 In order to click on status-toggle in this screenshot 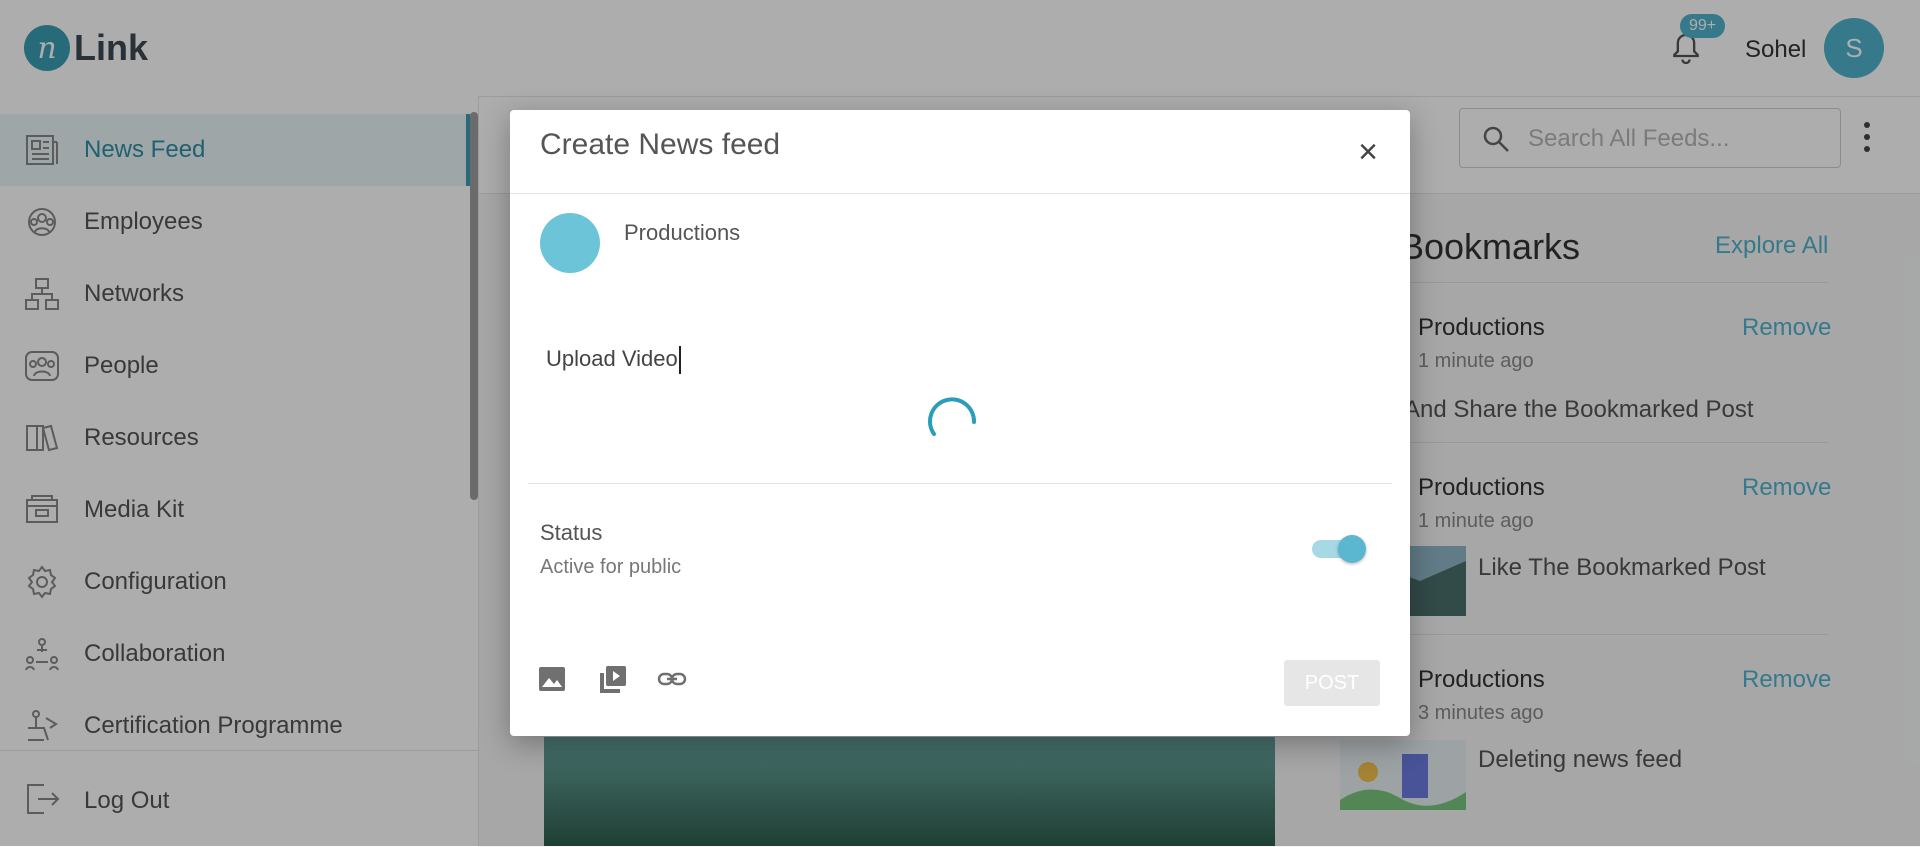, I will do `click(1338, 549)`.